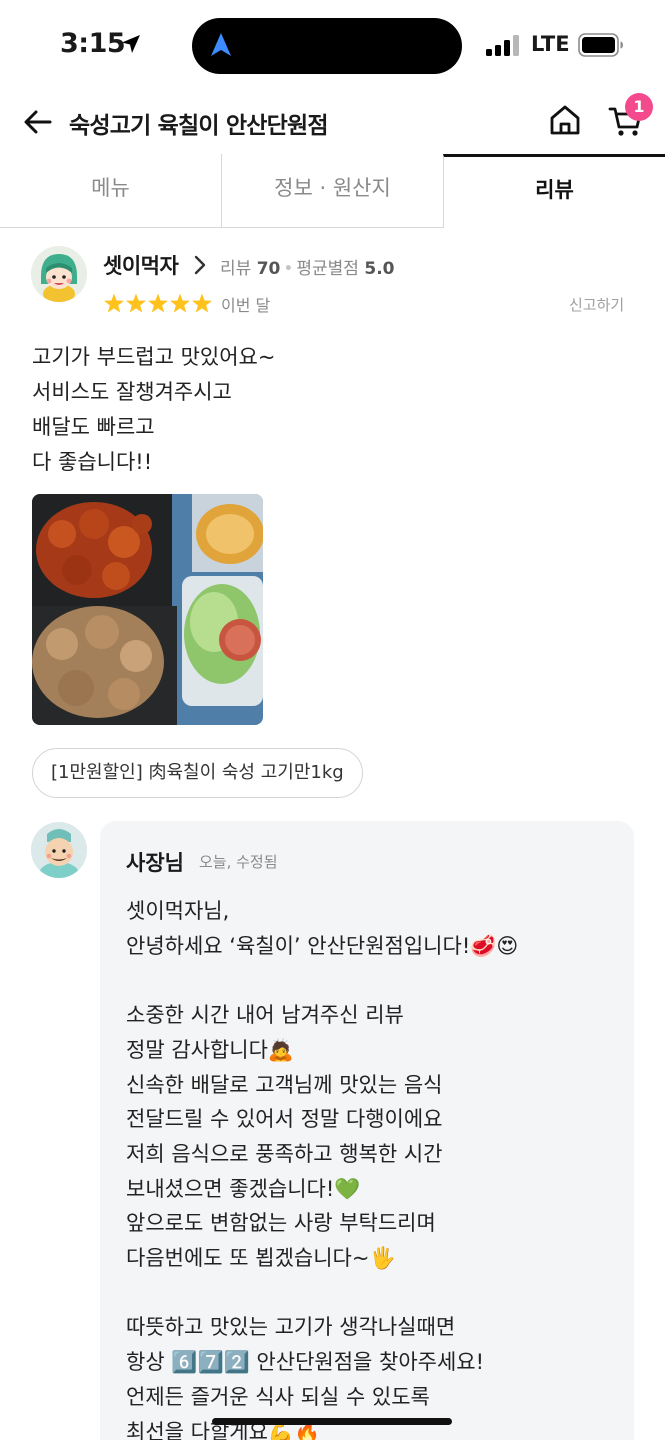 Image resolution: width=665 pixels, height=1440 pixels. Describe the element at coordinates (565, 120) in the screenshot. I see `home-icon` at that location.